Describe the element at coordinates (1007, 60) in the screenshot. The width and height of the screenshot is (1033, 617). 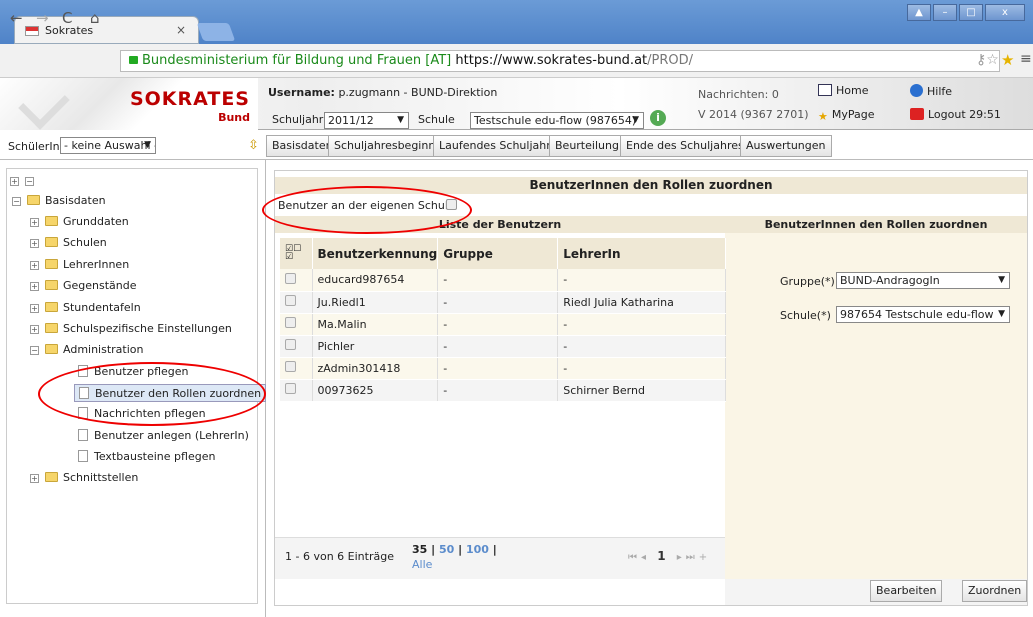
I see `bookmark-star-icon: ★` at that location.